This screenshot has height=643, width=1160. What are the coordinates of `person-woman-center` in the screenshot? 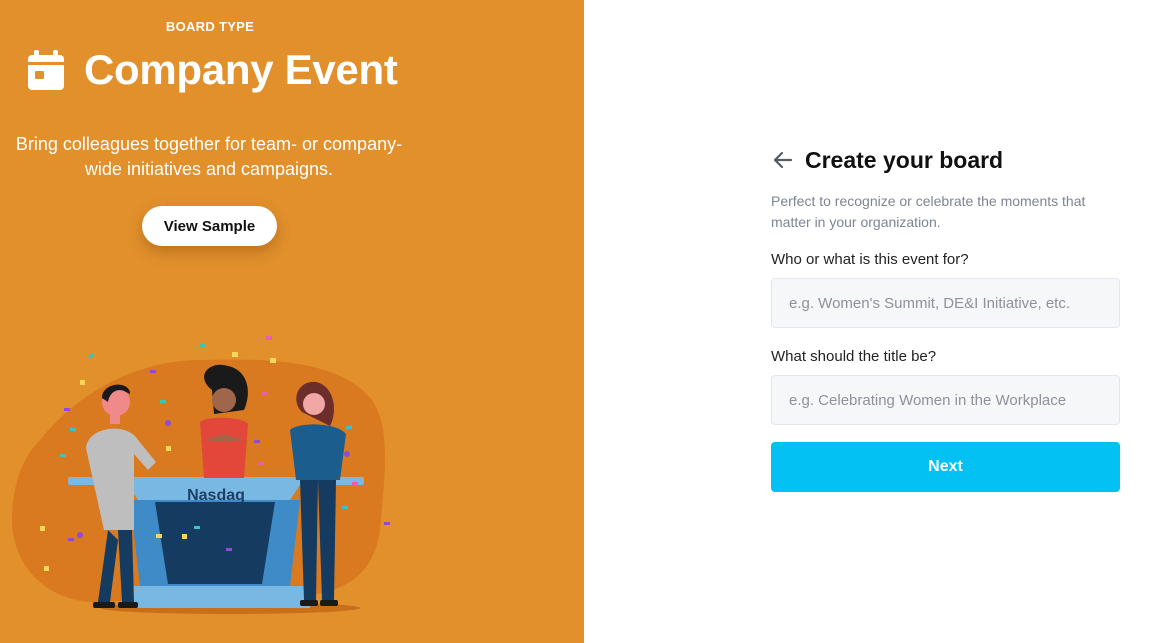 It's located at (224, 421).